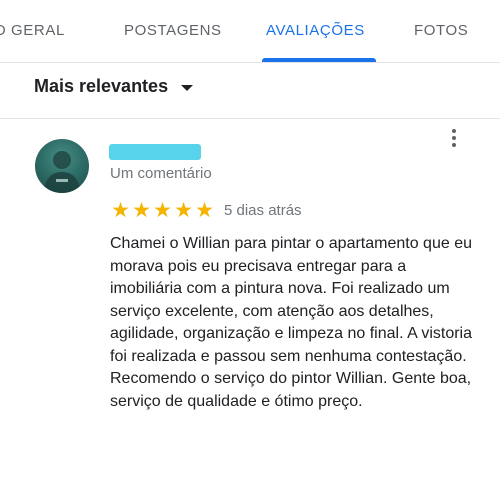  What do you see at coordinates (315, 30) in the screenshot?
I see `tab-reviews: AVALIAÇÕES` at bounding box center [315, 30].